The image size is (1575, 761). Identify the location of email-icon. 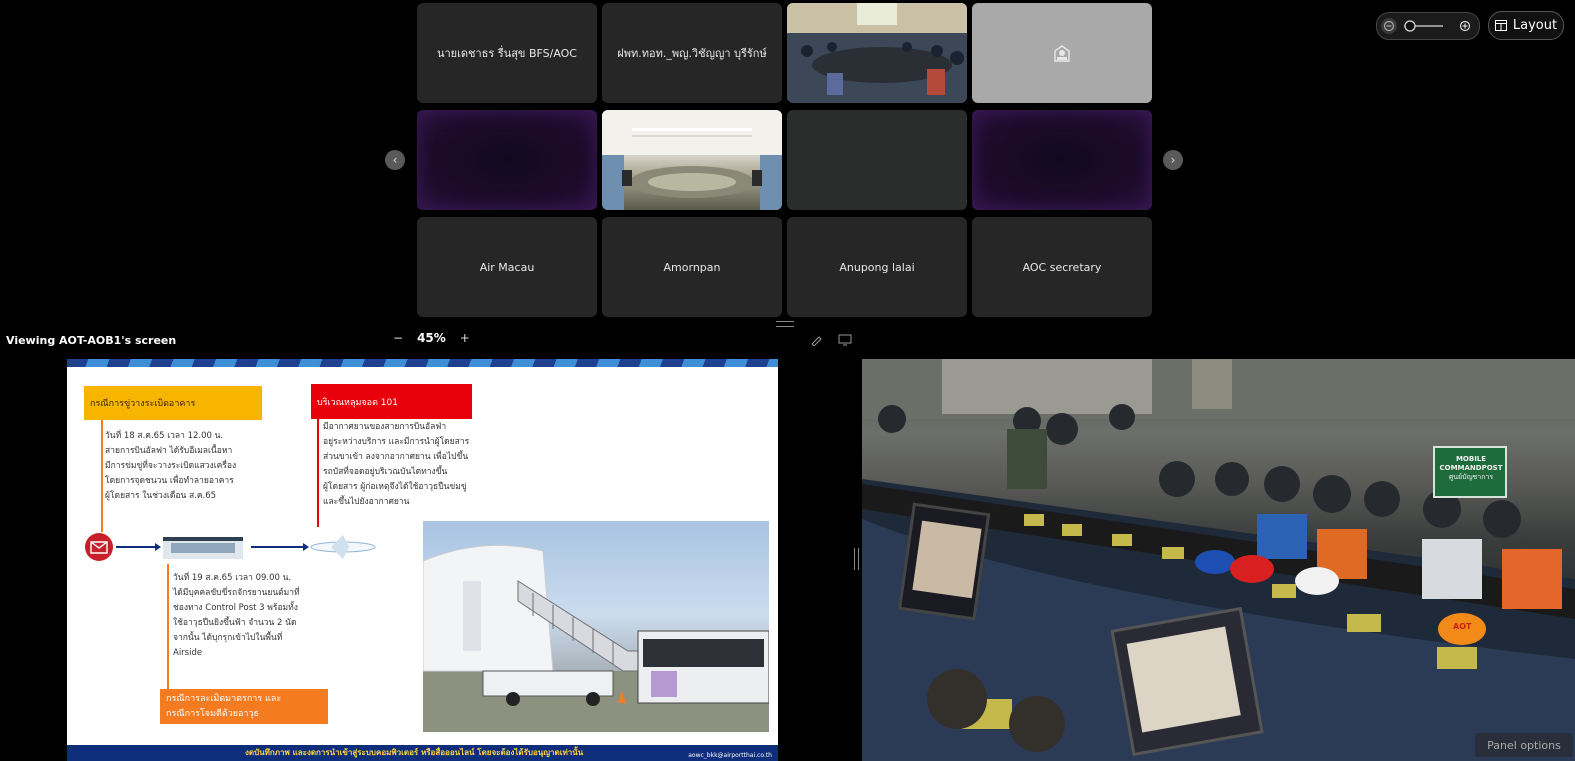
(99, 547).